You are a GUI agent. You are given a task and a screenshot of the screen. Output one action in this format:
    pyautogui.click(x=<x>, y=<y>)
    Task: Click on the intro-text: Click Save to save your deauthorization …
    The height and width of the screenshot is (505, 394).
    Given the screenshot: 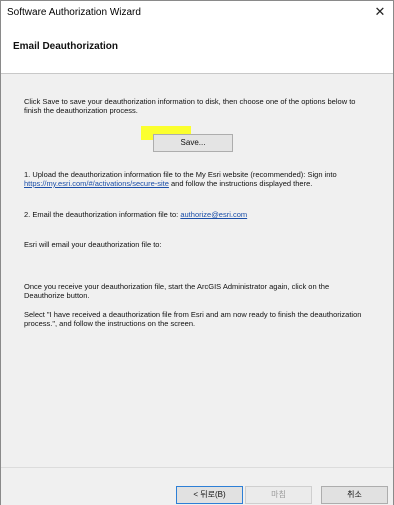 What is the action you would take?
    pyautogui.click(x=190, y=106)
    